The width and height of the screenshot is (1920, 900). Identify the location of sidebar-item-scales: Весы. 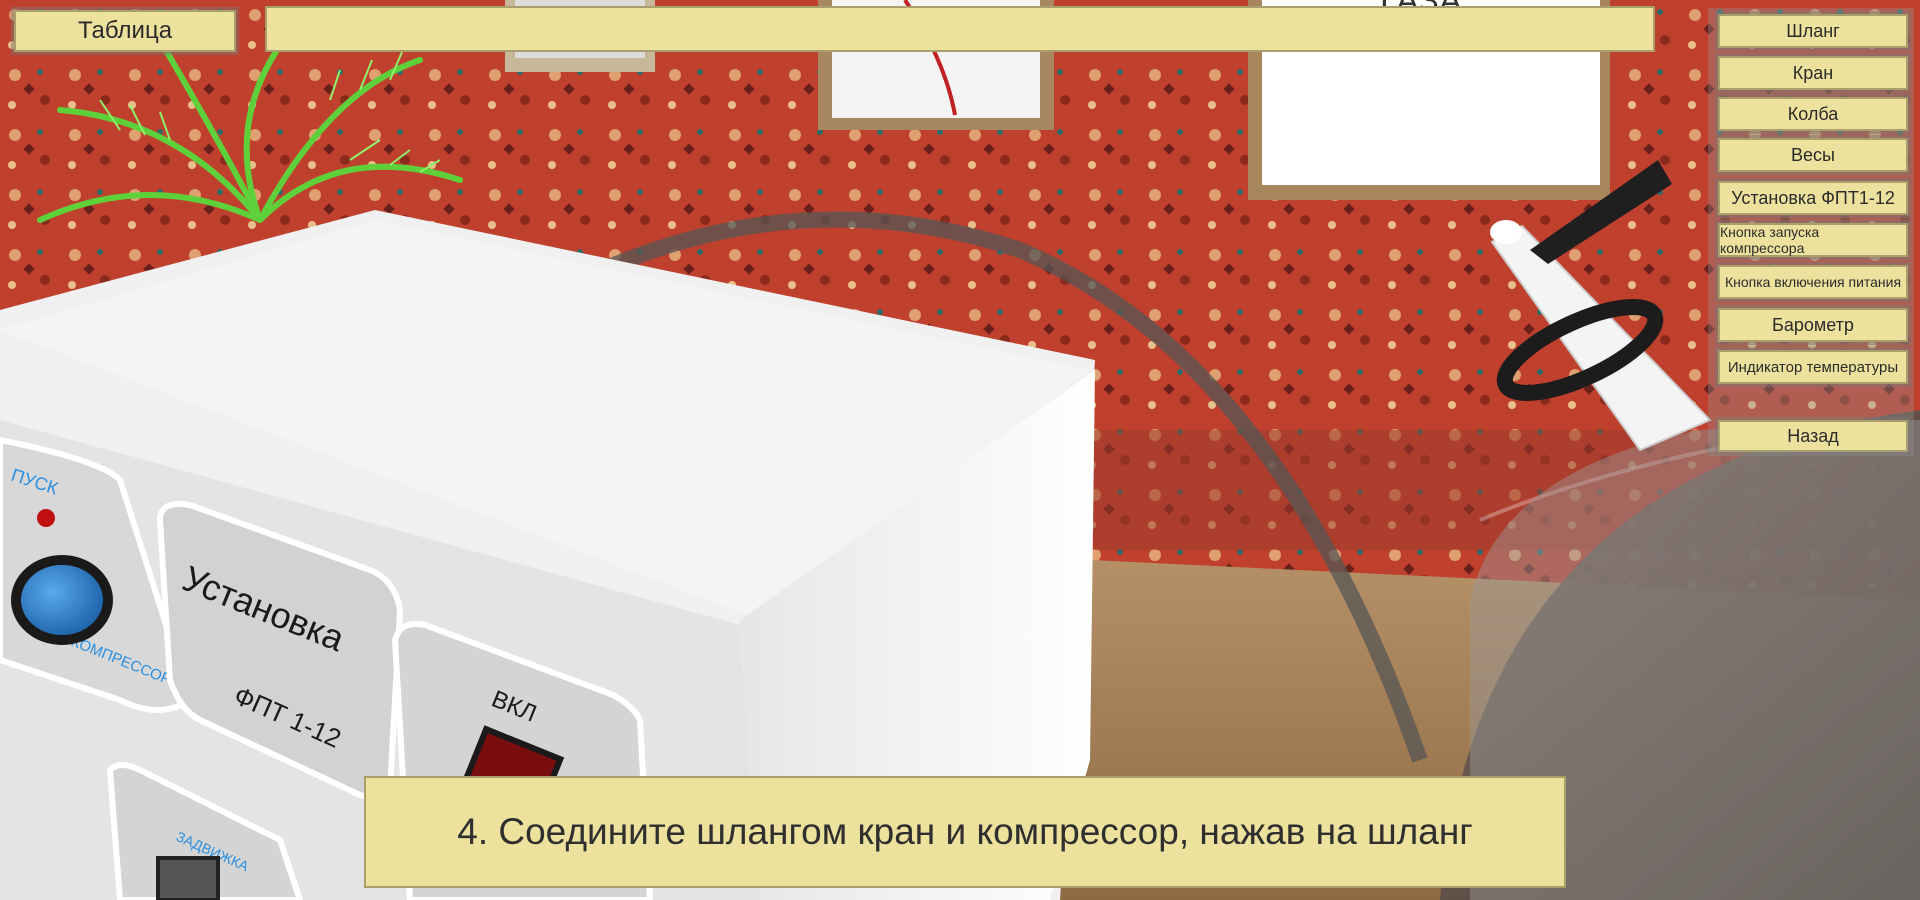
(1813, 155).